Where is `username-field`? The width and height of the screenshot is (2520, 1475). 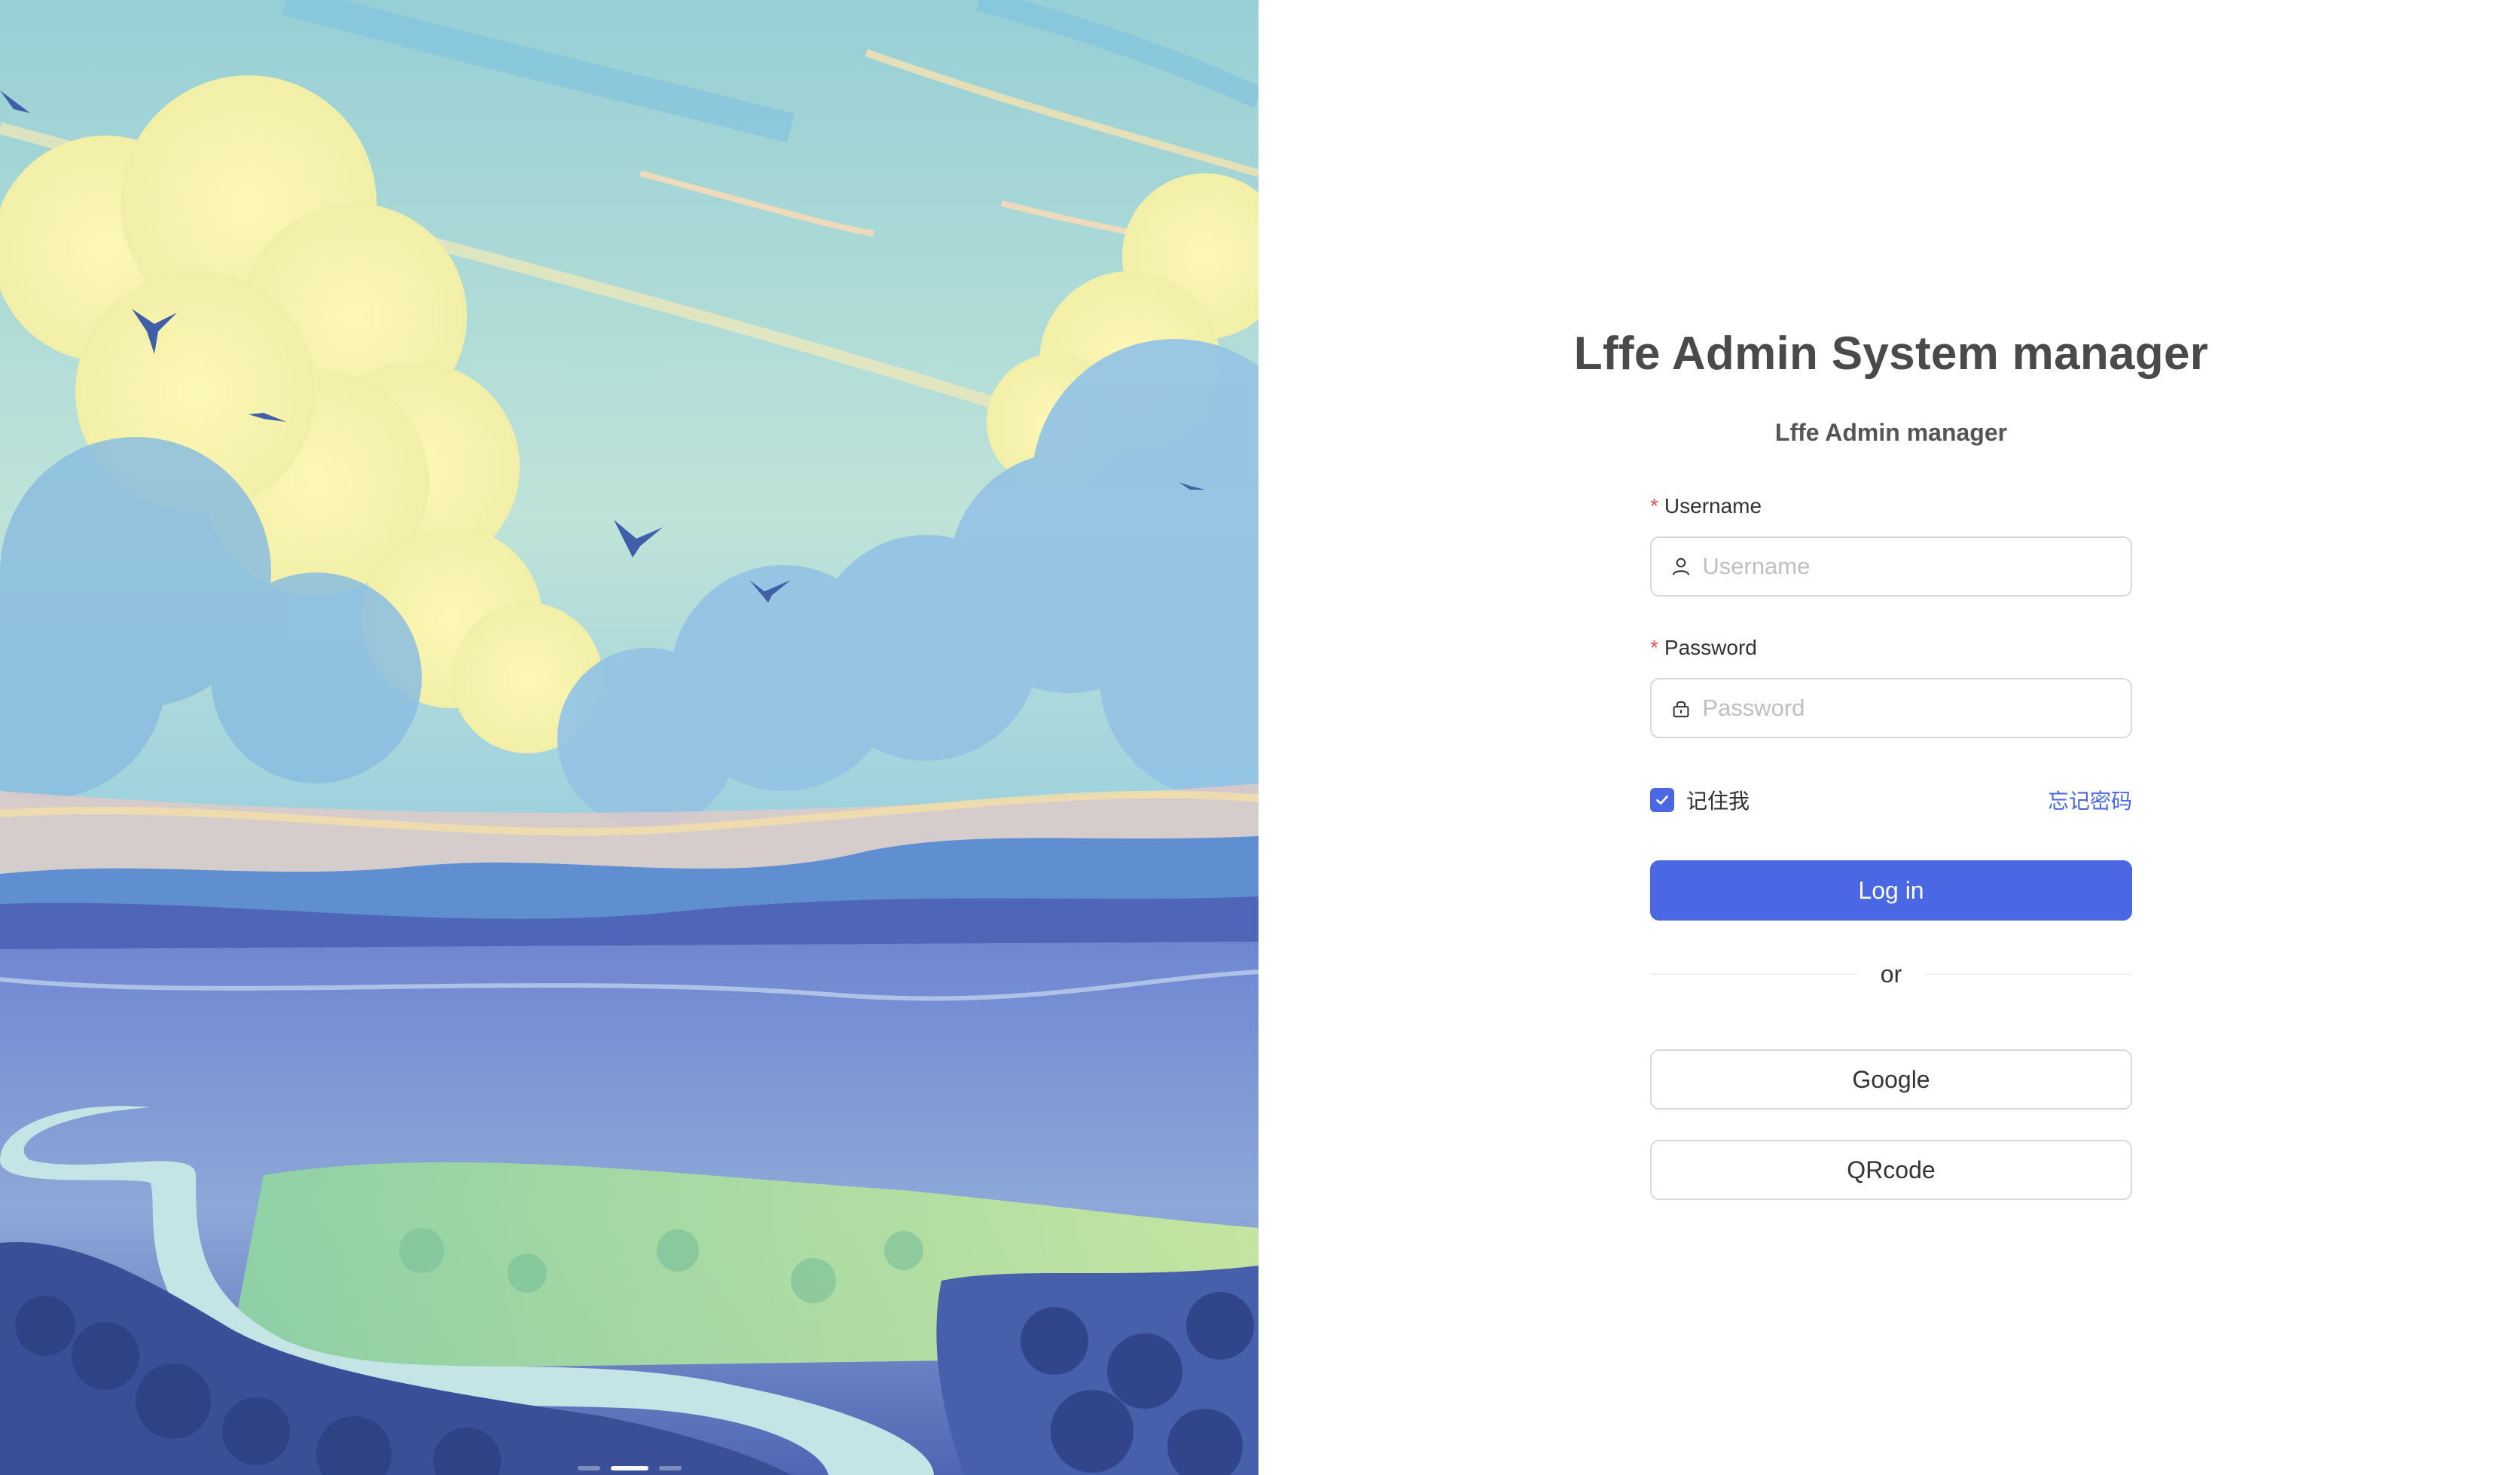 username-field is located at coordinates (1891, 566).